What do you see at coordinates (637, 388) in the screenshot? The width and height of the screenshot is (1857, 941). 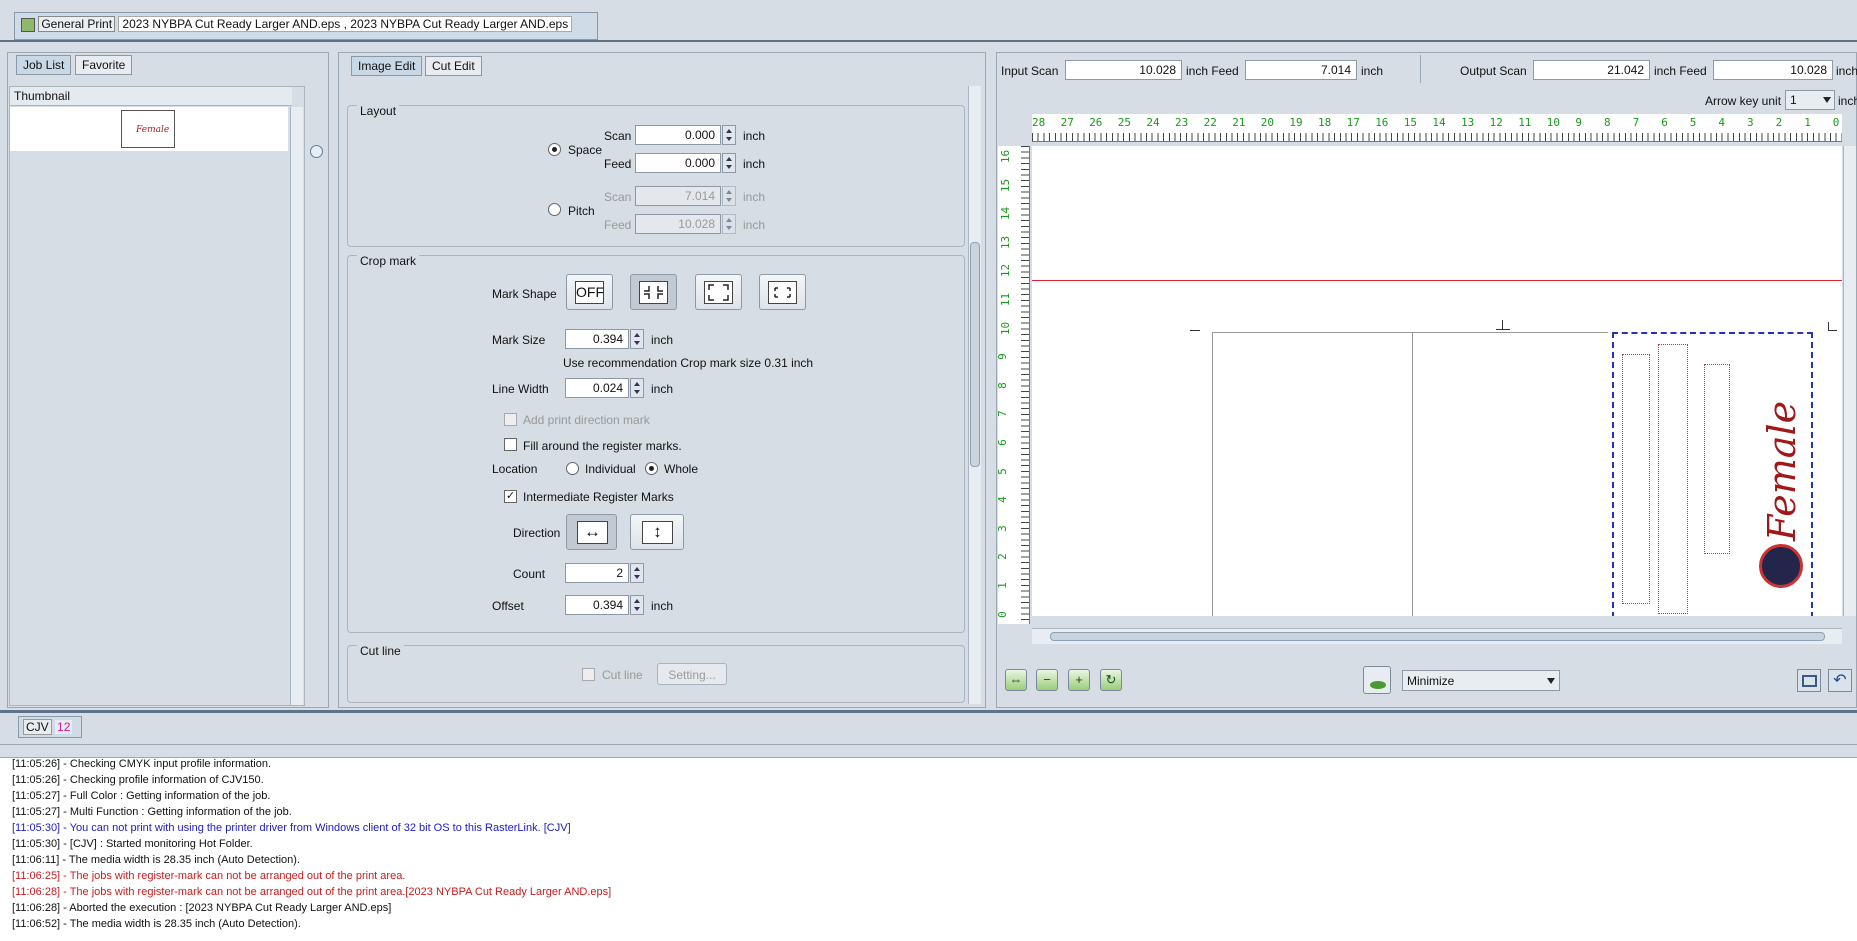 I see `line-width-stepper` at bounding box center [637, 388].